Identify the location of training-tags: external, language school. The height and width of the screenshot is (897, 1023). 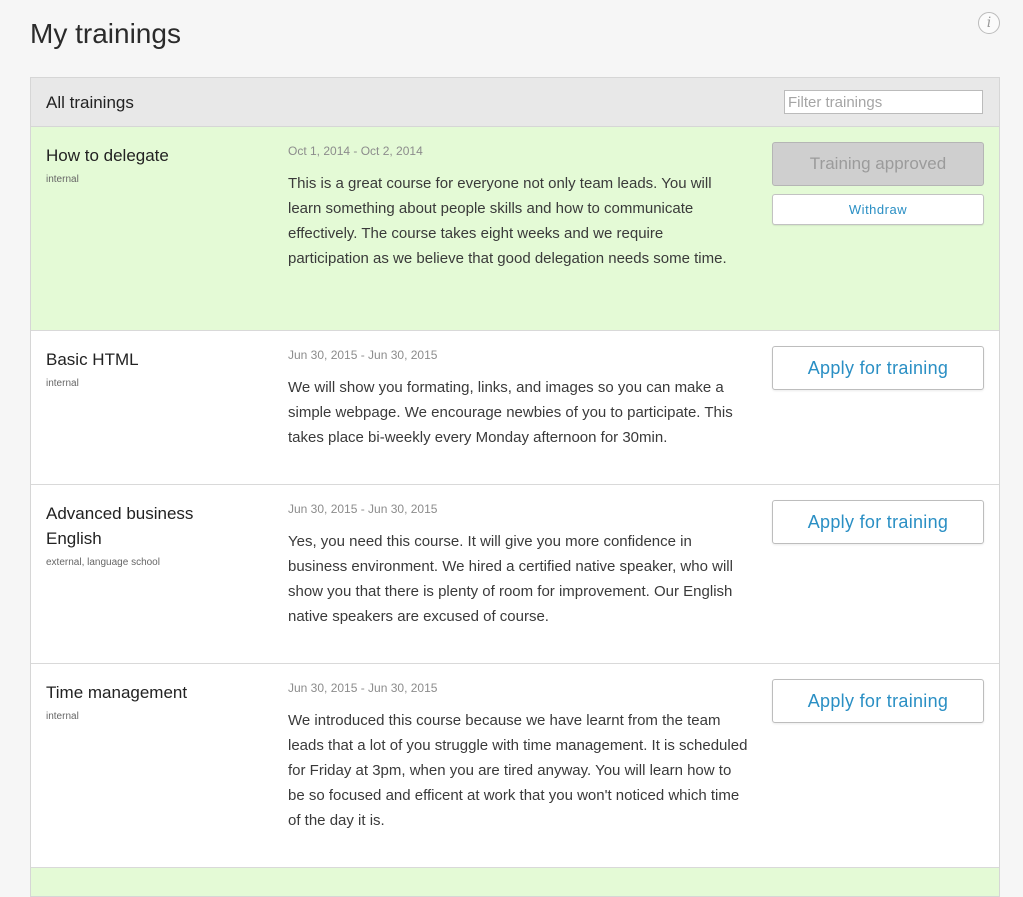
(103, 562).